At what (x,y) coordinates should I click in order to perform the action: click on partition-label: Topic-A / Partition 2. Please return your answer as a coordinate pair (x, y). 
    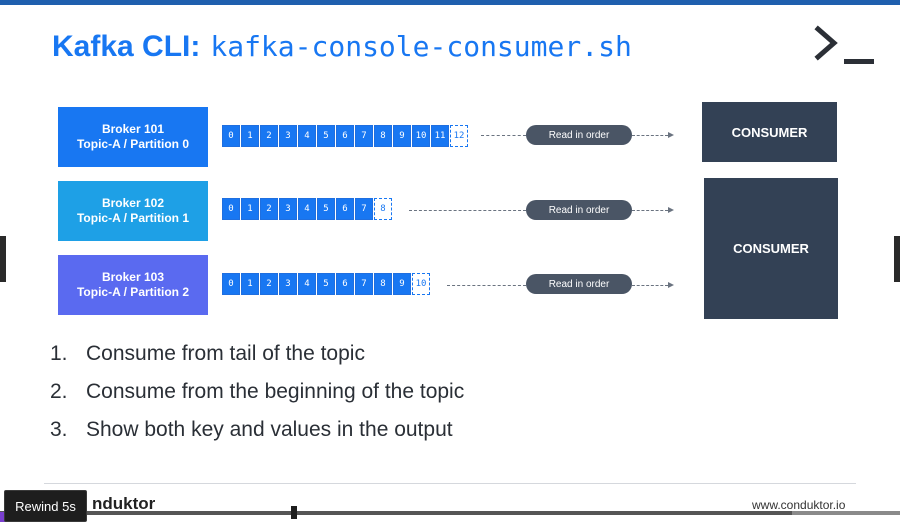
    Looking at the image, I should click on (132, 292).